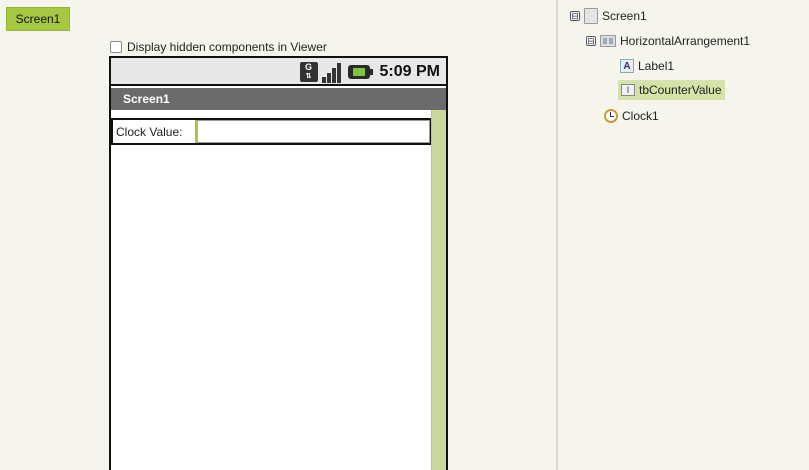  Describe the element at coordinates (409, 71) in the screenshot. I see `status-time: 5:09 PM` at that location.